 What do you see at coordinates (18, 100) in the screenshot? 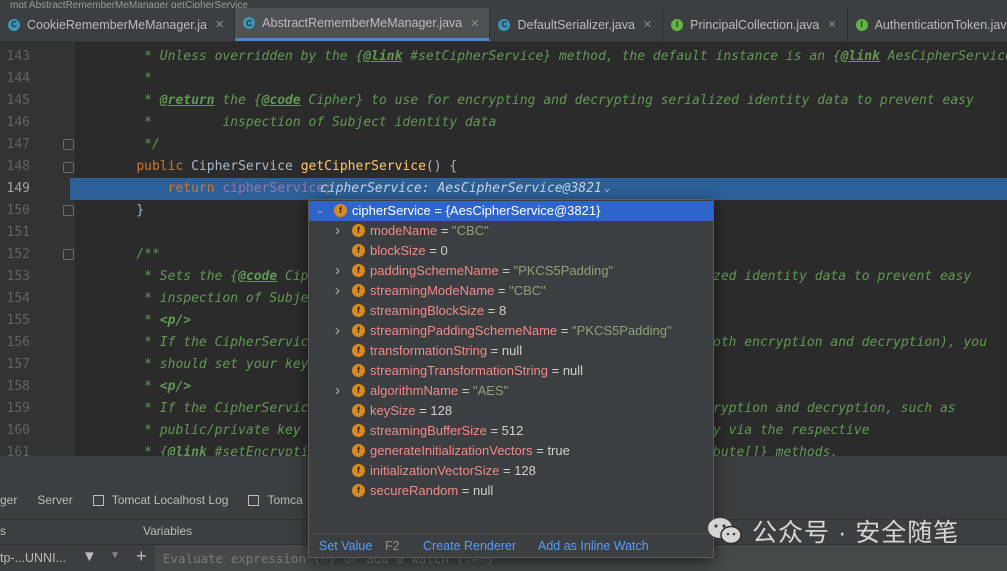
I see `line-number: 145` at bounding box center [18, 100].